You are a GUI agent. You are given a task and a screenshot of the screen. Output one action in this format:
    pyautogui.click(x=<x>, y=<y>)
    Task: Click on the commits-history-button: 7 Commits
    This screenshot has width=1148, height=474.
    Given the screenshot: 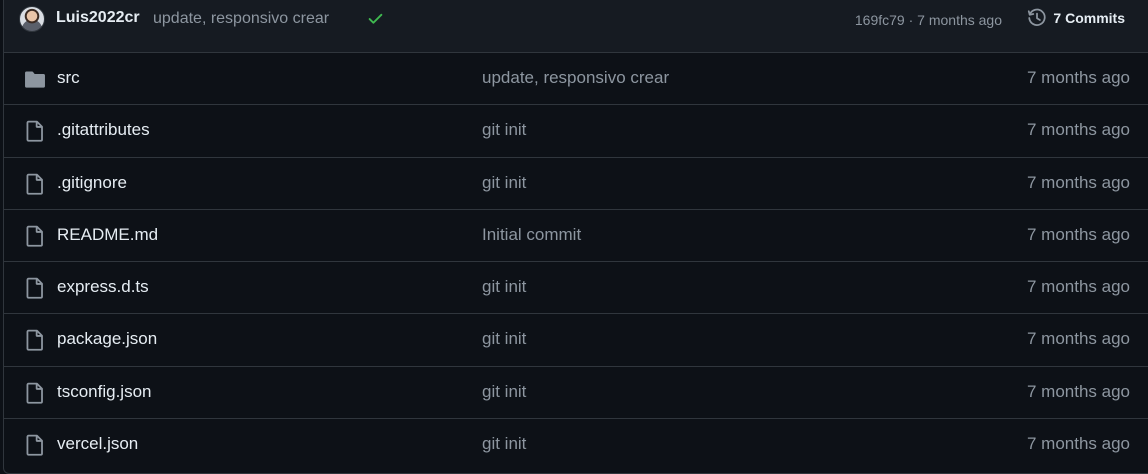 What is the action you would take?
    pyautogui.click(x=1076, y=18)
    